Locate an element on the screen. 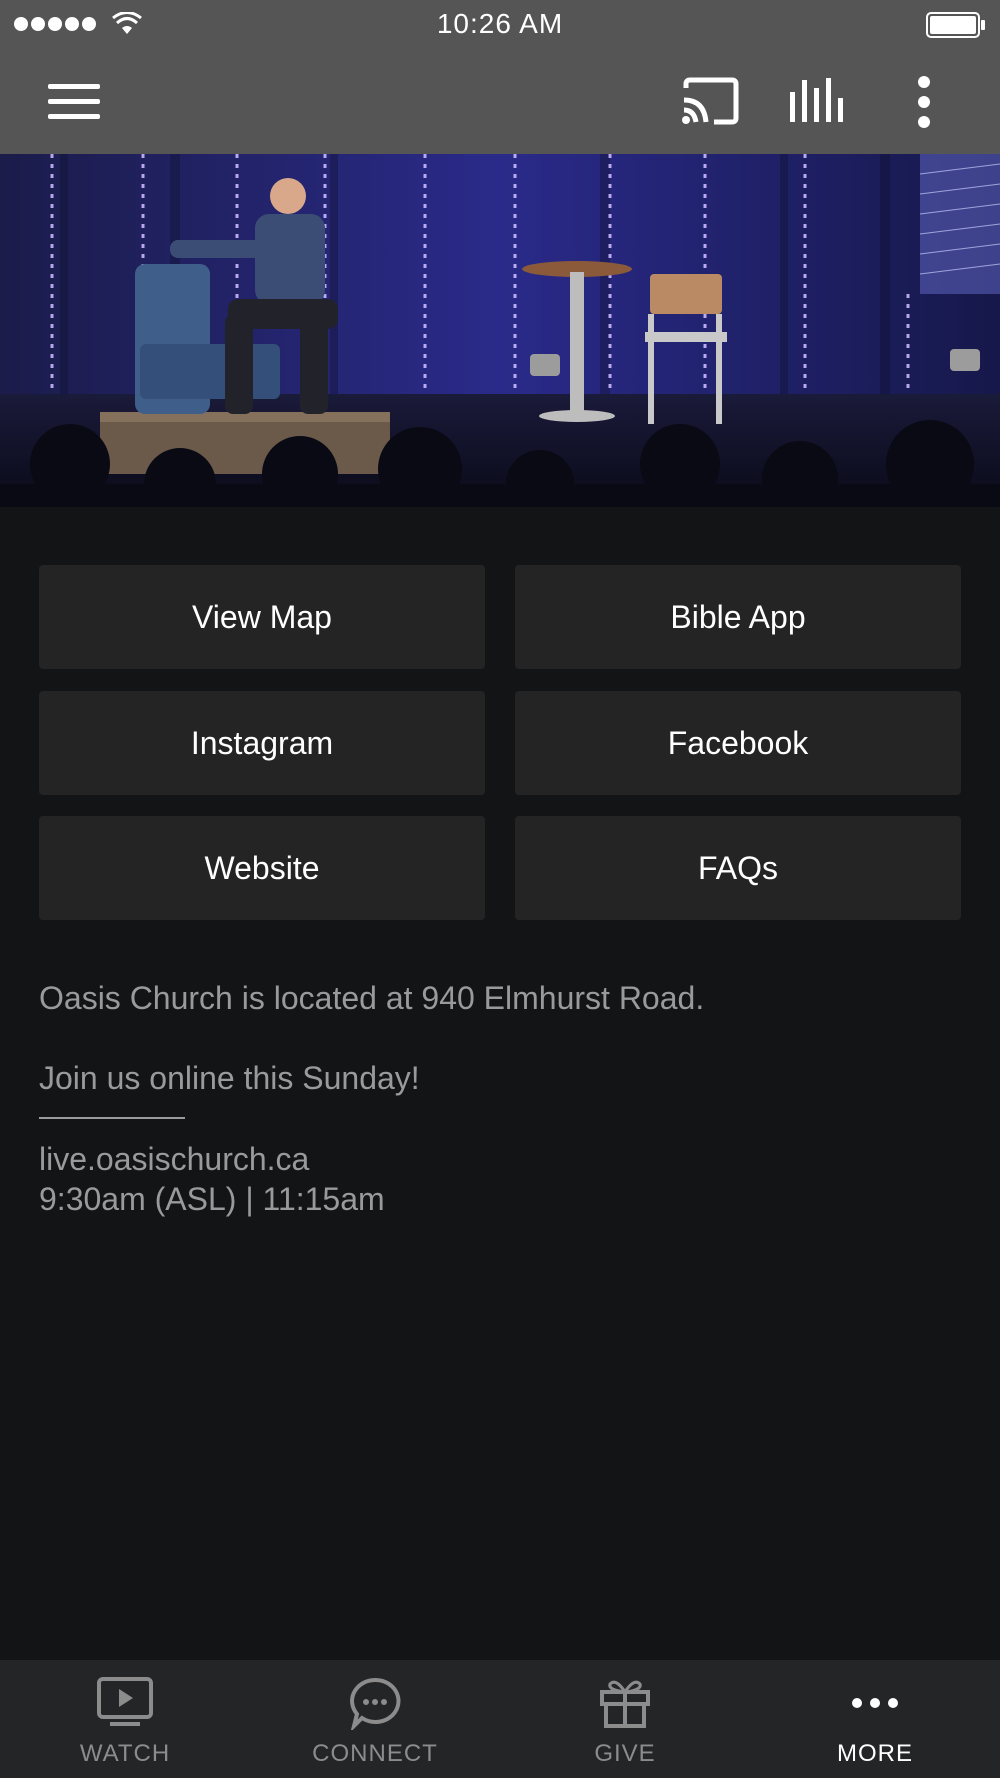 The width and height of the screenshot is (1000, 1778). divider is located at coordinates (112, 1118).